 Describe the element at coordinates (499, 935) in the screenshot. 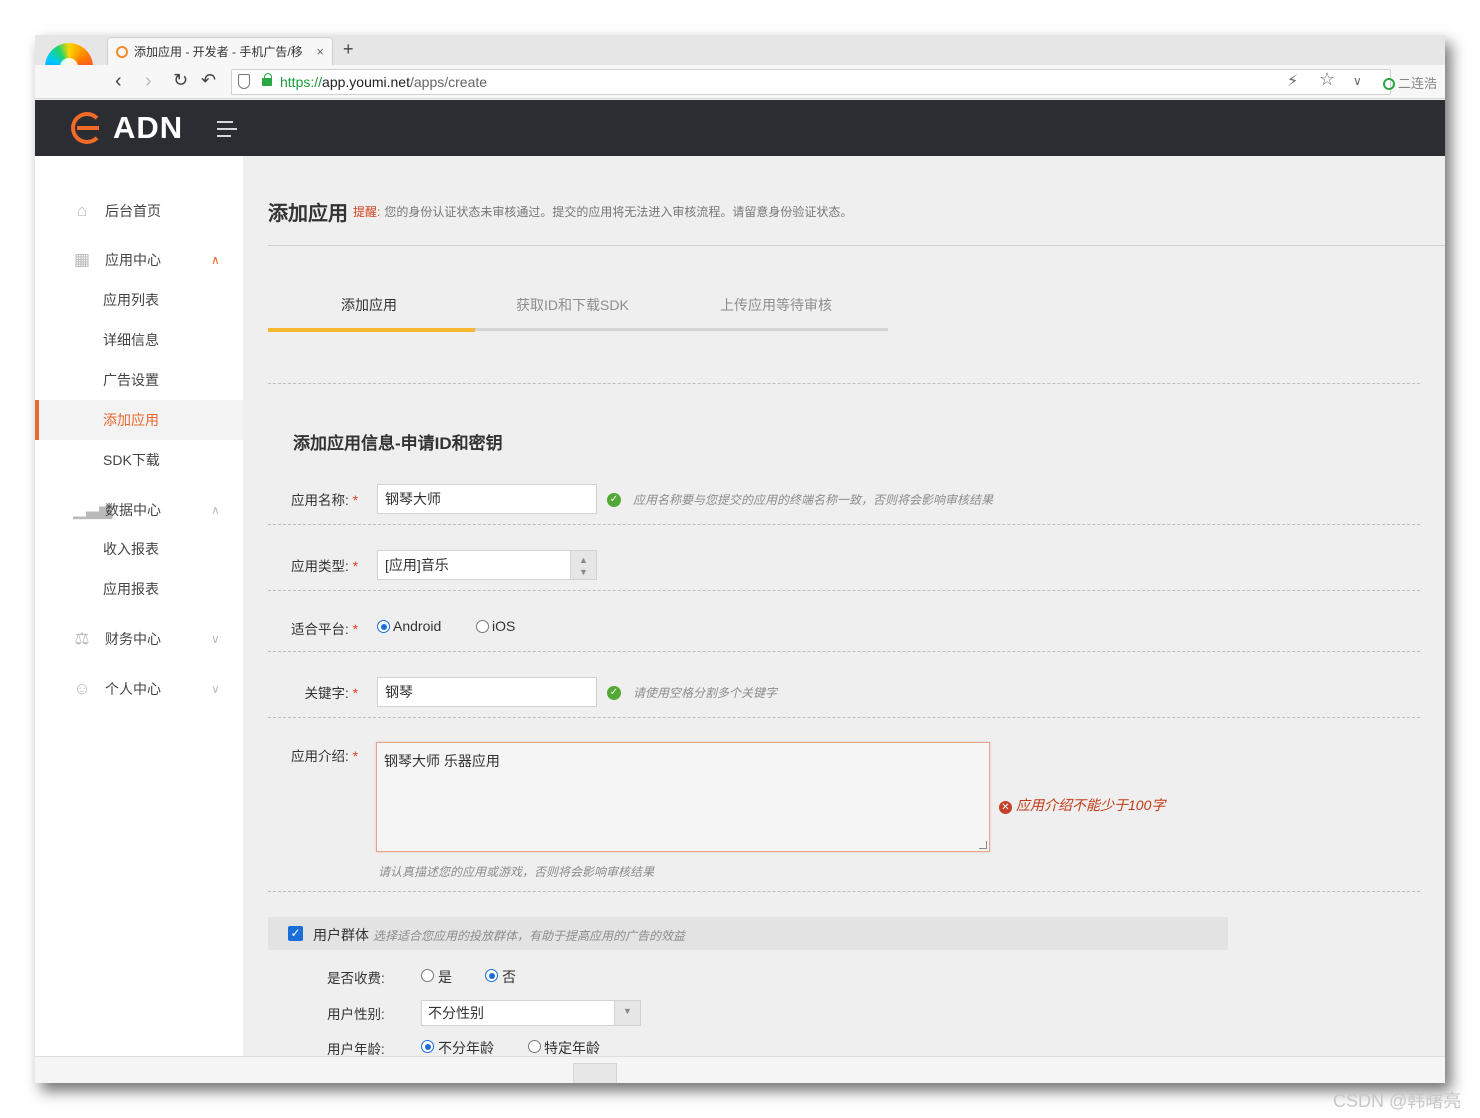

I see `audience-label: 用户群体 选择适合您应用的投放群体，有助于提高应用的广告的效益` at that location.